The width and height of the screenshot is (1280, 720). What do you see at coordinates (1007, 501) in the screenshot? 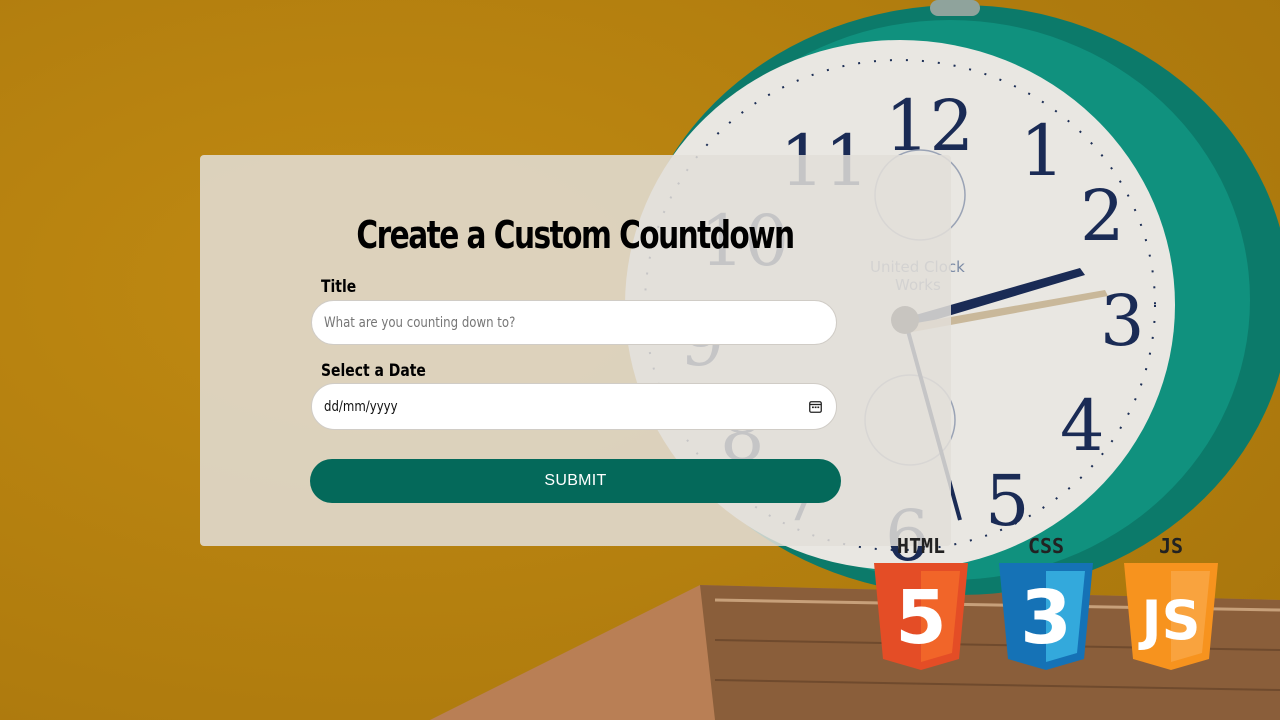
I see `svg-text: 5` at bounding box center [1007, 501].